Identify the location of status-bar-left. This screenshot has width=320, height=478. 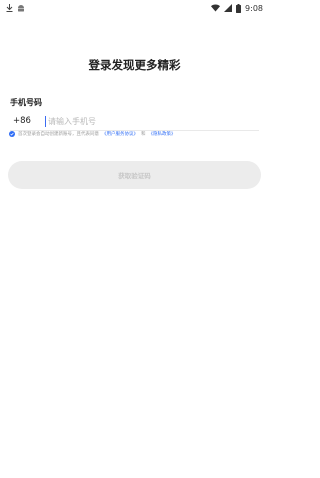
(12, 8).